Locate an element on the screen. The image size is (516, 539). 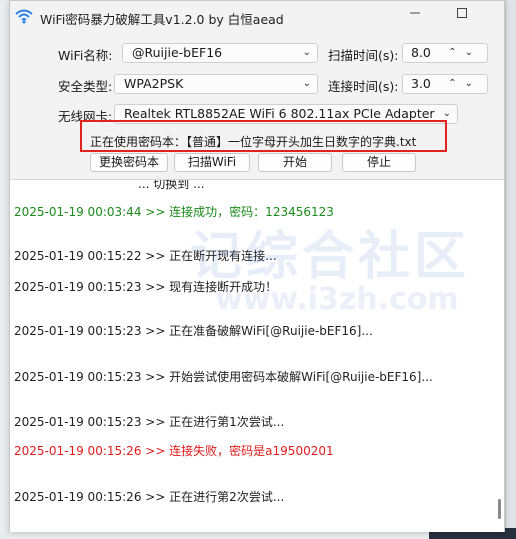
connect-time-spinbox: 3.0 ⌃⌄ is located at coordinates (445, 84).